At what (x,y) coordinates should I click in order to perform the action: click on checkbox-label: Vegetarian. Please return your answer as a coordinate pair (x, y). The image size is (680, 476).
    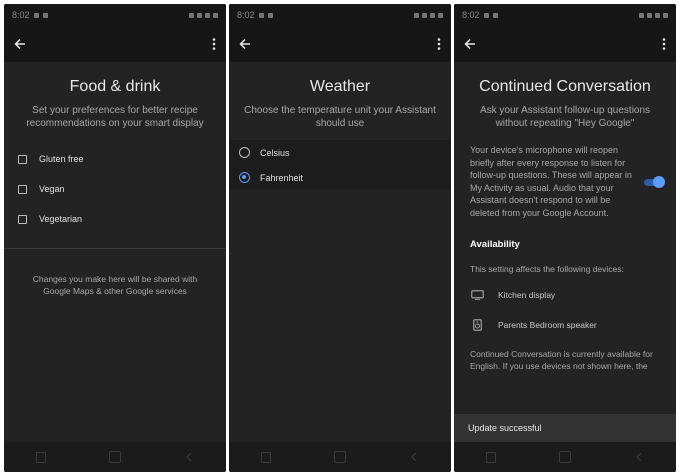
    Looking at the image, I should click on (61, 219).